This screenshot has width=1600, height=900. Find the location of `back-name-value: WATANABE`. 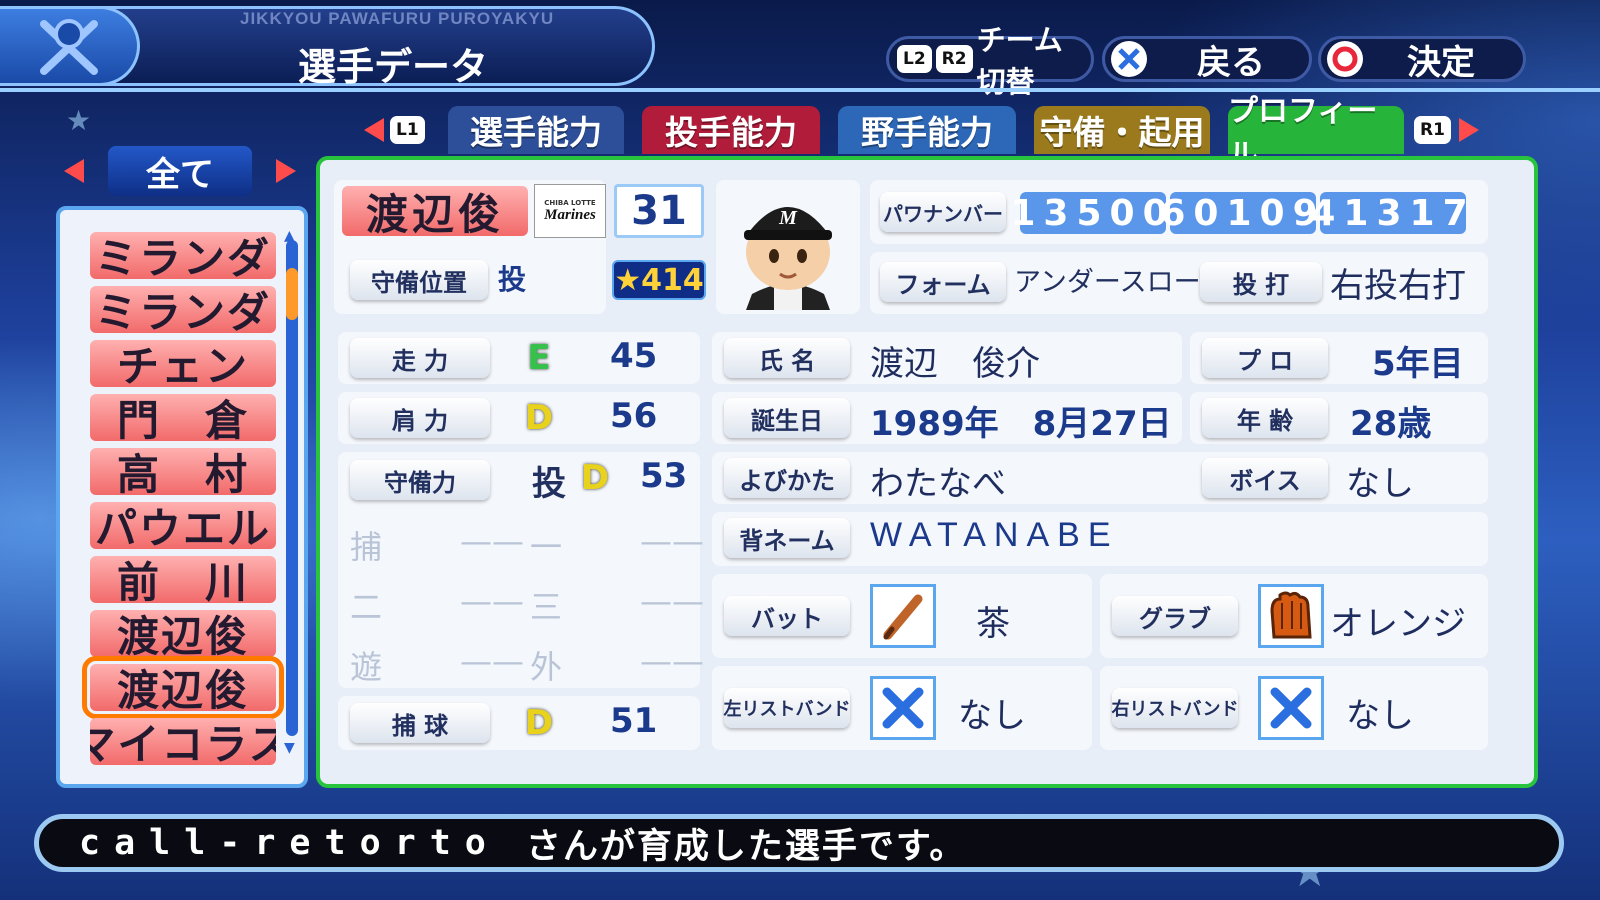

back-name-value: WATANABE is located at coordinates (994, 535).